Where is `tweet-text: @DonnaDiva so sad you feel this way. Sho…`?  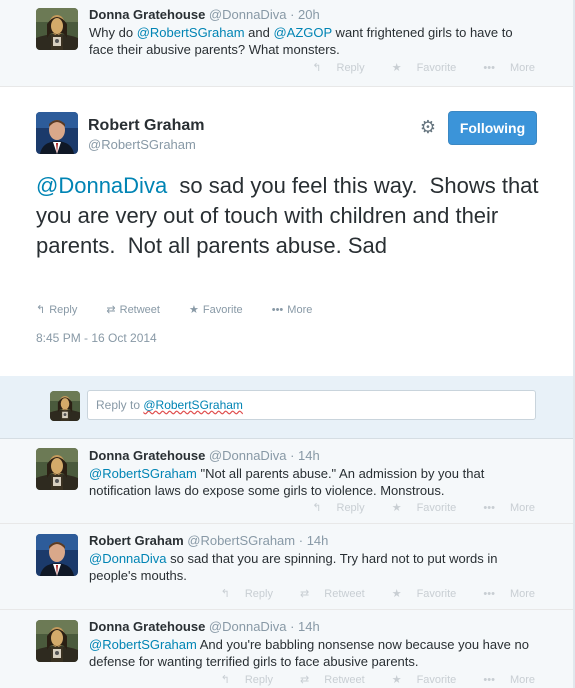 tweet-text: @DonnaDiva so sad you feel this way. Sho… is located at coordinates (291, 216).